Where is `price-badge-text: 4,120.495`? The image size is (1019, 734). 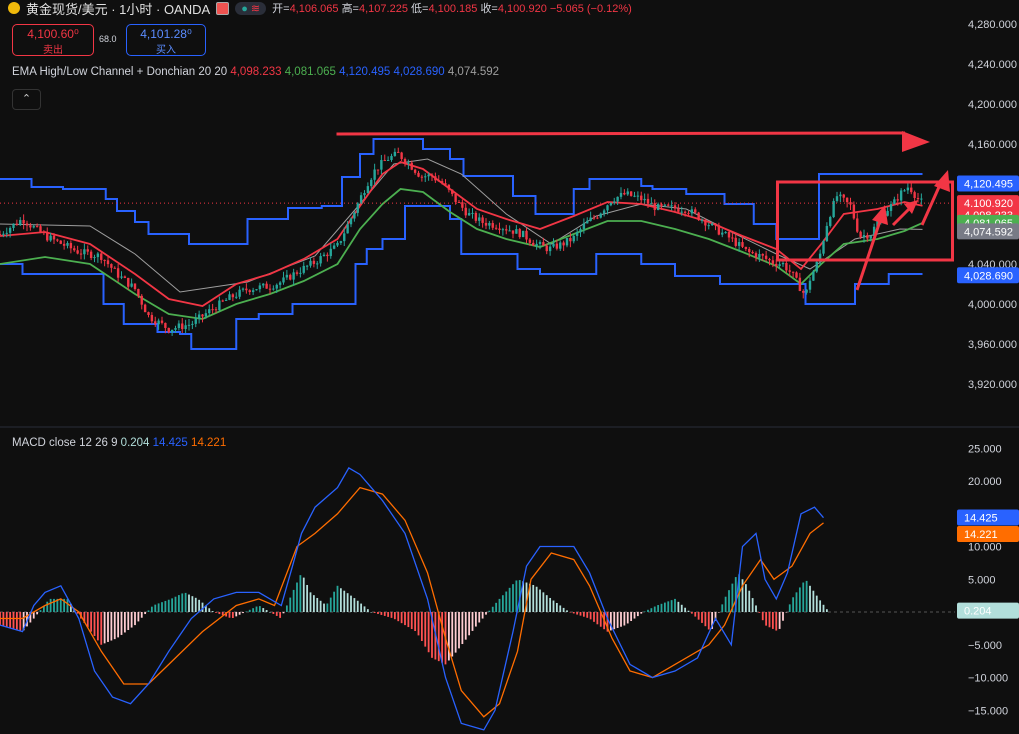
price-badge-text: 4,120.495 is located at coordinates (988, 185).